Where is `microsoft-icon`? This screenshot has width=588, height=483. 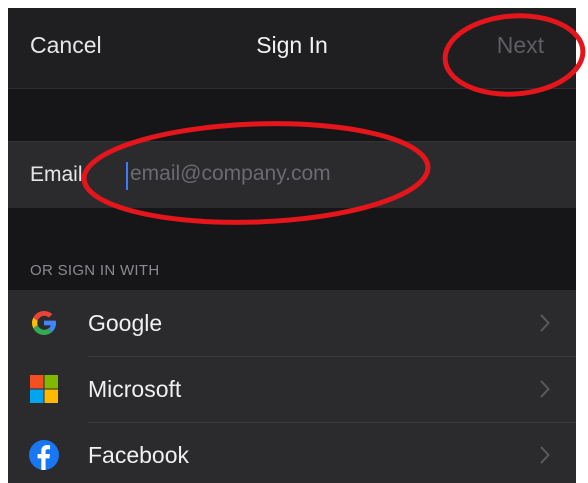
microsoft-icon is located at coordinates (44, 389).